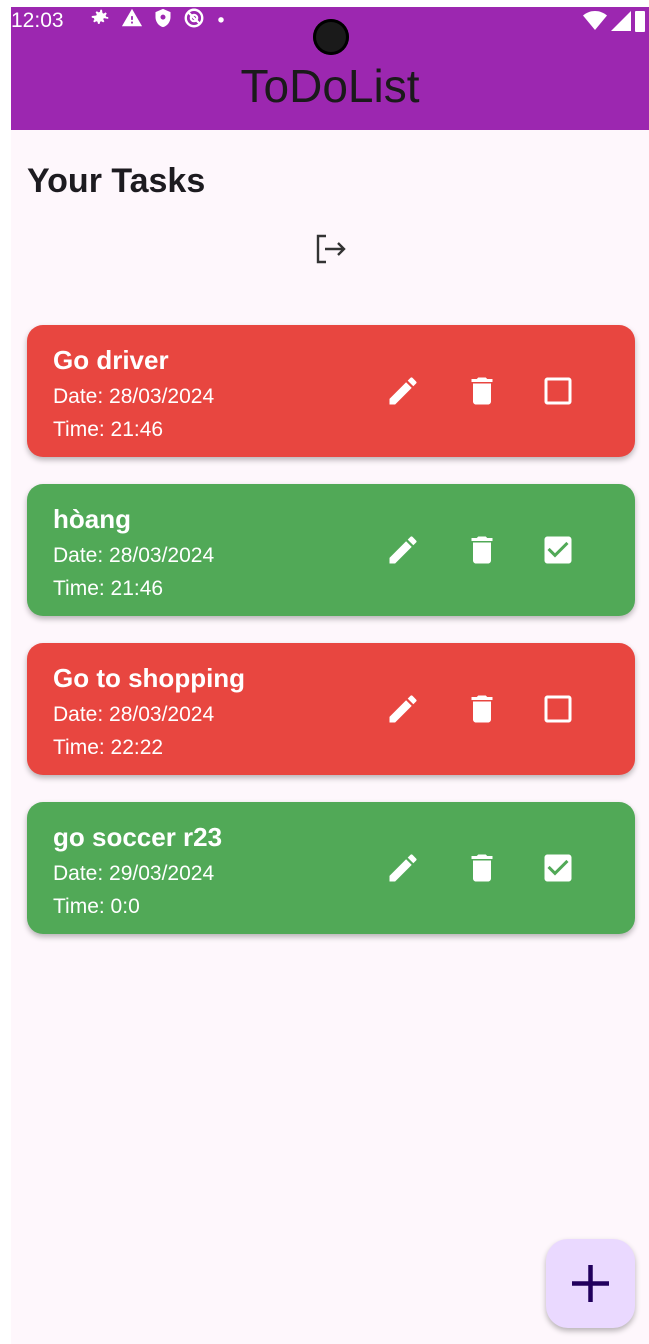 The height and width of the screenshot is (1344, 649). I want to click on task-title: go soccer r23, so click(138, 837).